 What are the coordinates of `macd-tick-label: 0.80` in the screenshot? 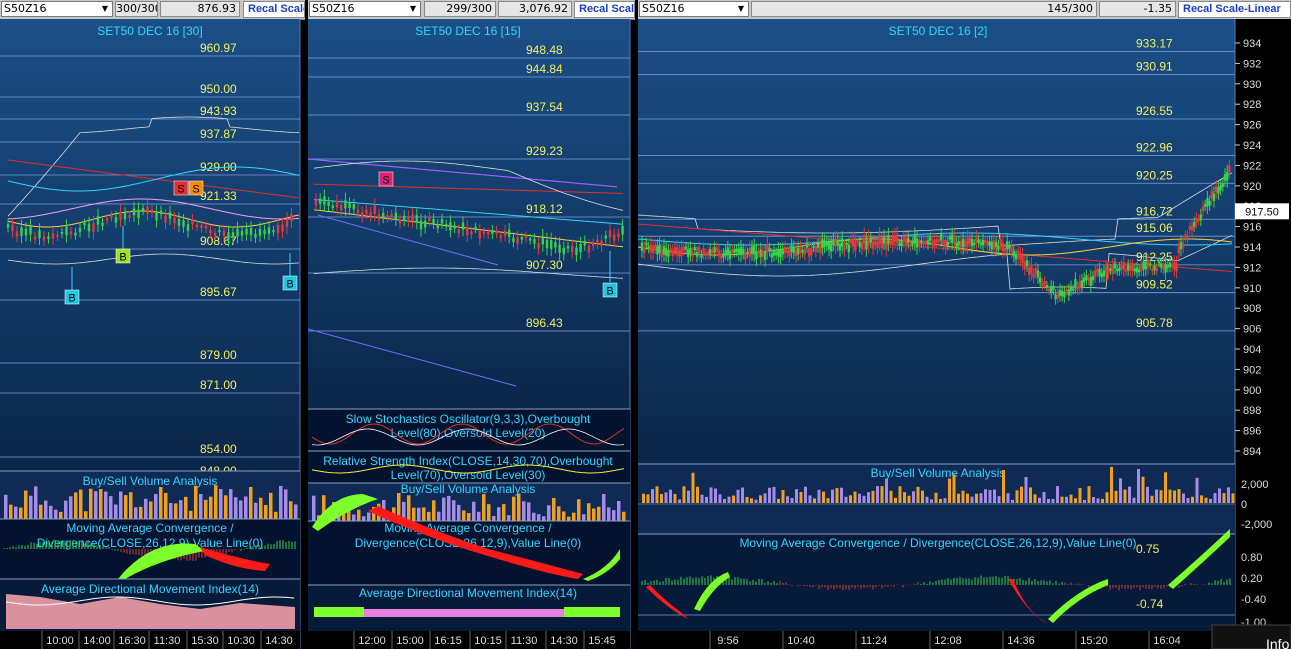 It's located at (1251, 558).